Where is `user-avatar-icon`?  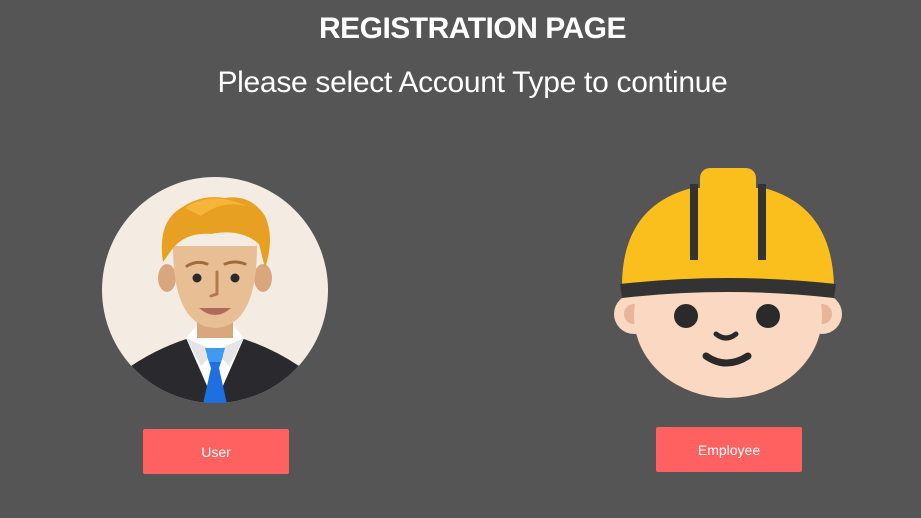 user-avatar-icon is located at coordinates (215, 290).